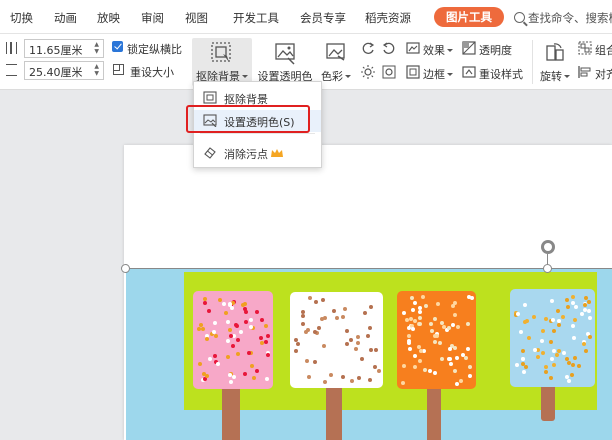 This screenshot has height=440, width=612. What do you see at coordinates (256, 18) in the screenshot?
I see `tab-developer-tools: 开发工具` at bounding box center [256, 18].